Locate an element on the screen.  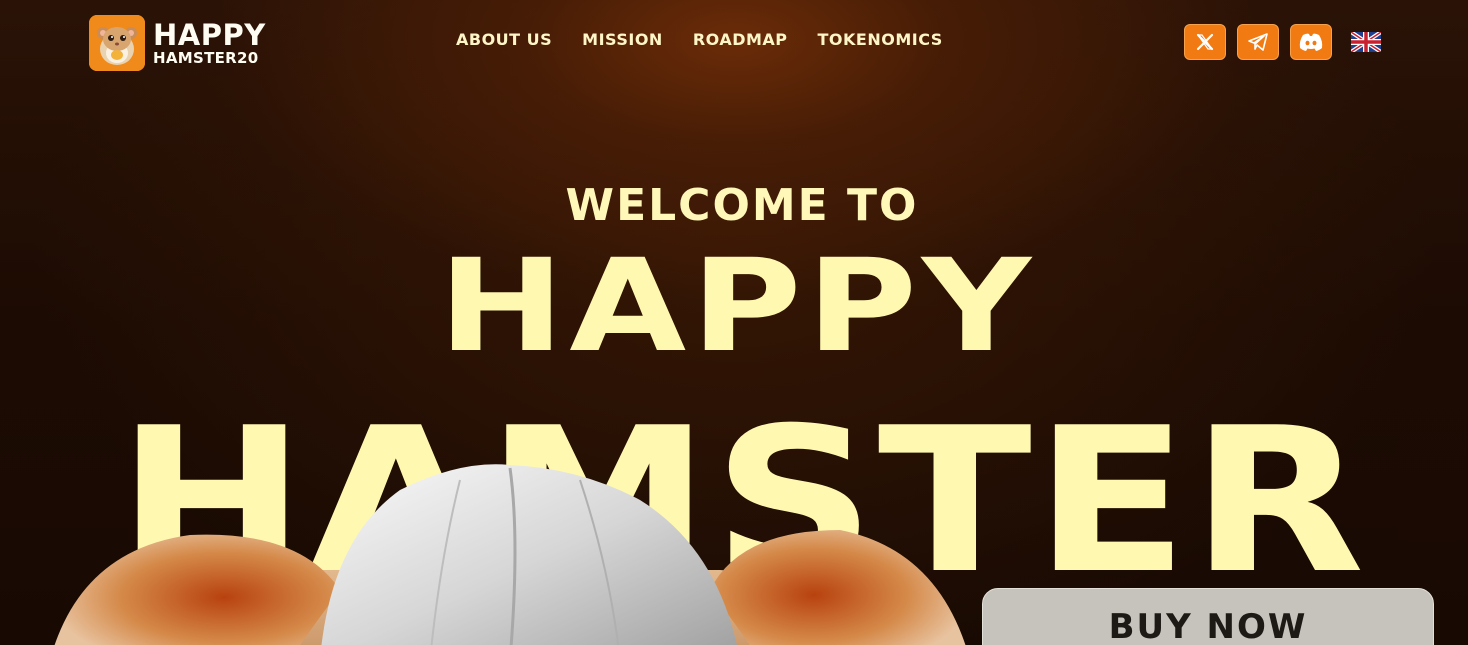
nav-about-us: ABOUT US is located at coordinates (504, 39).